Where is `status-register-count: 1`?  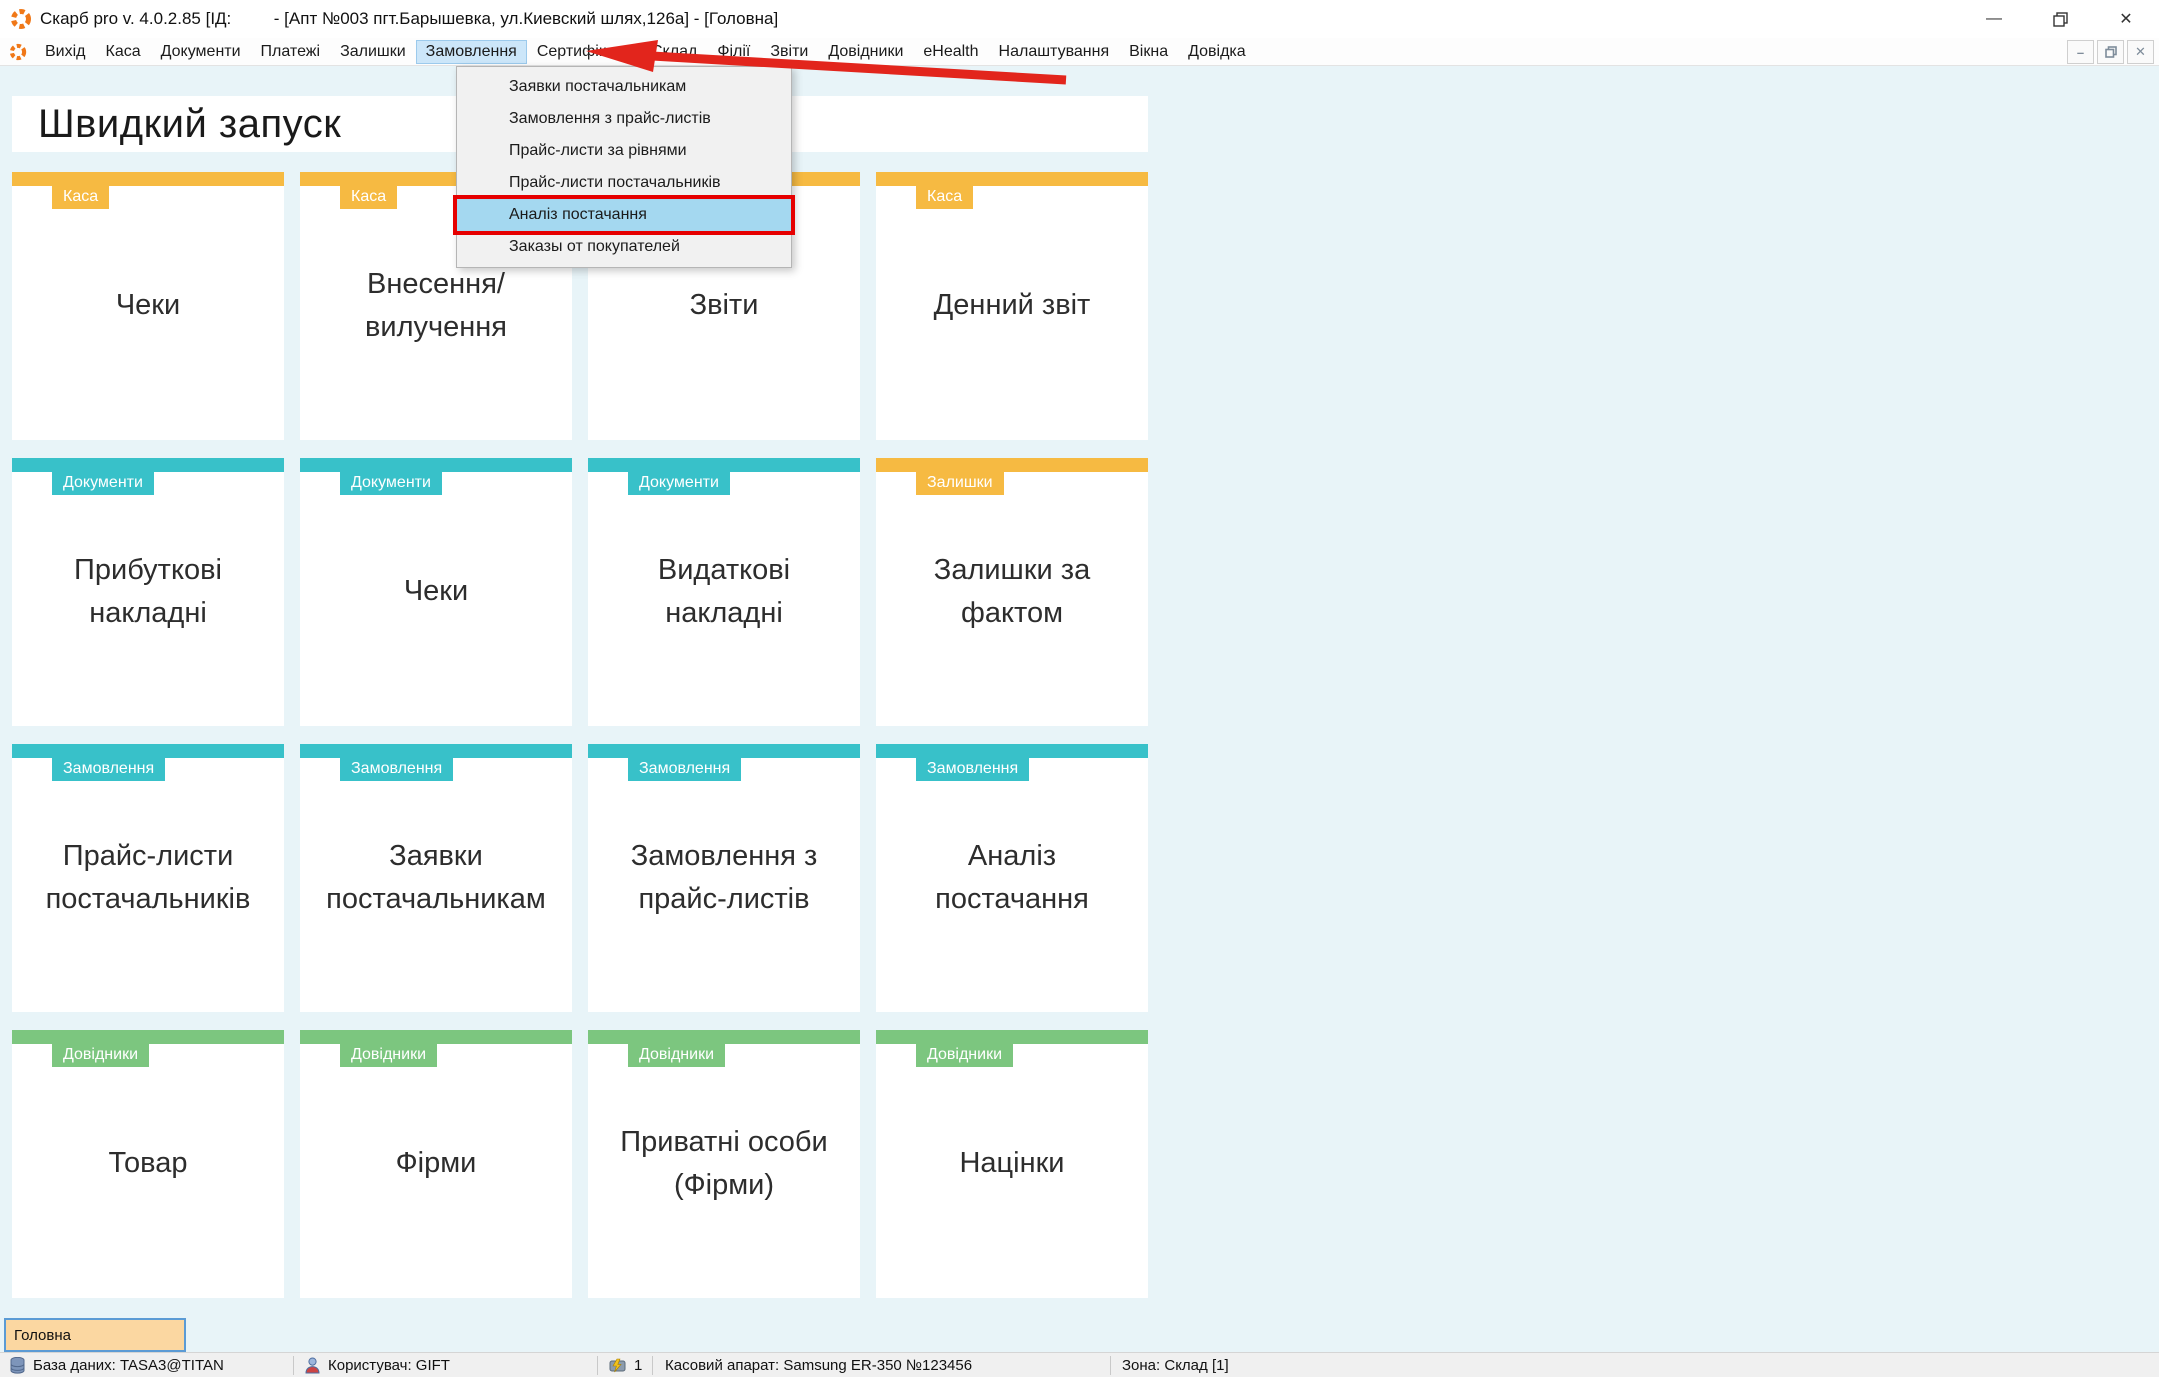 status-register-count: 1 is located at coordinates (625, 1365).